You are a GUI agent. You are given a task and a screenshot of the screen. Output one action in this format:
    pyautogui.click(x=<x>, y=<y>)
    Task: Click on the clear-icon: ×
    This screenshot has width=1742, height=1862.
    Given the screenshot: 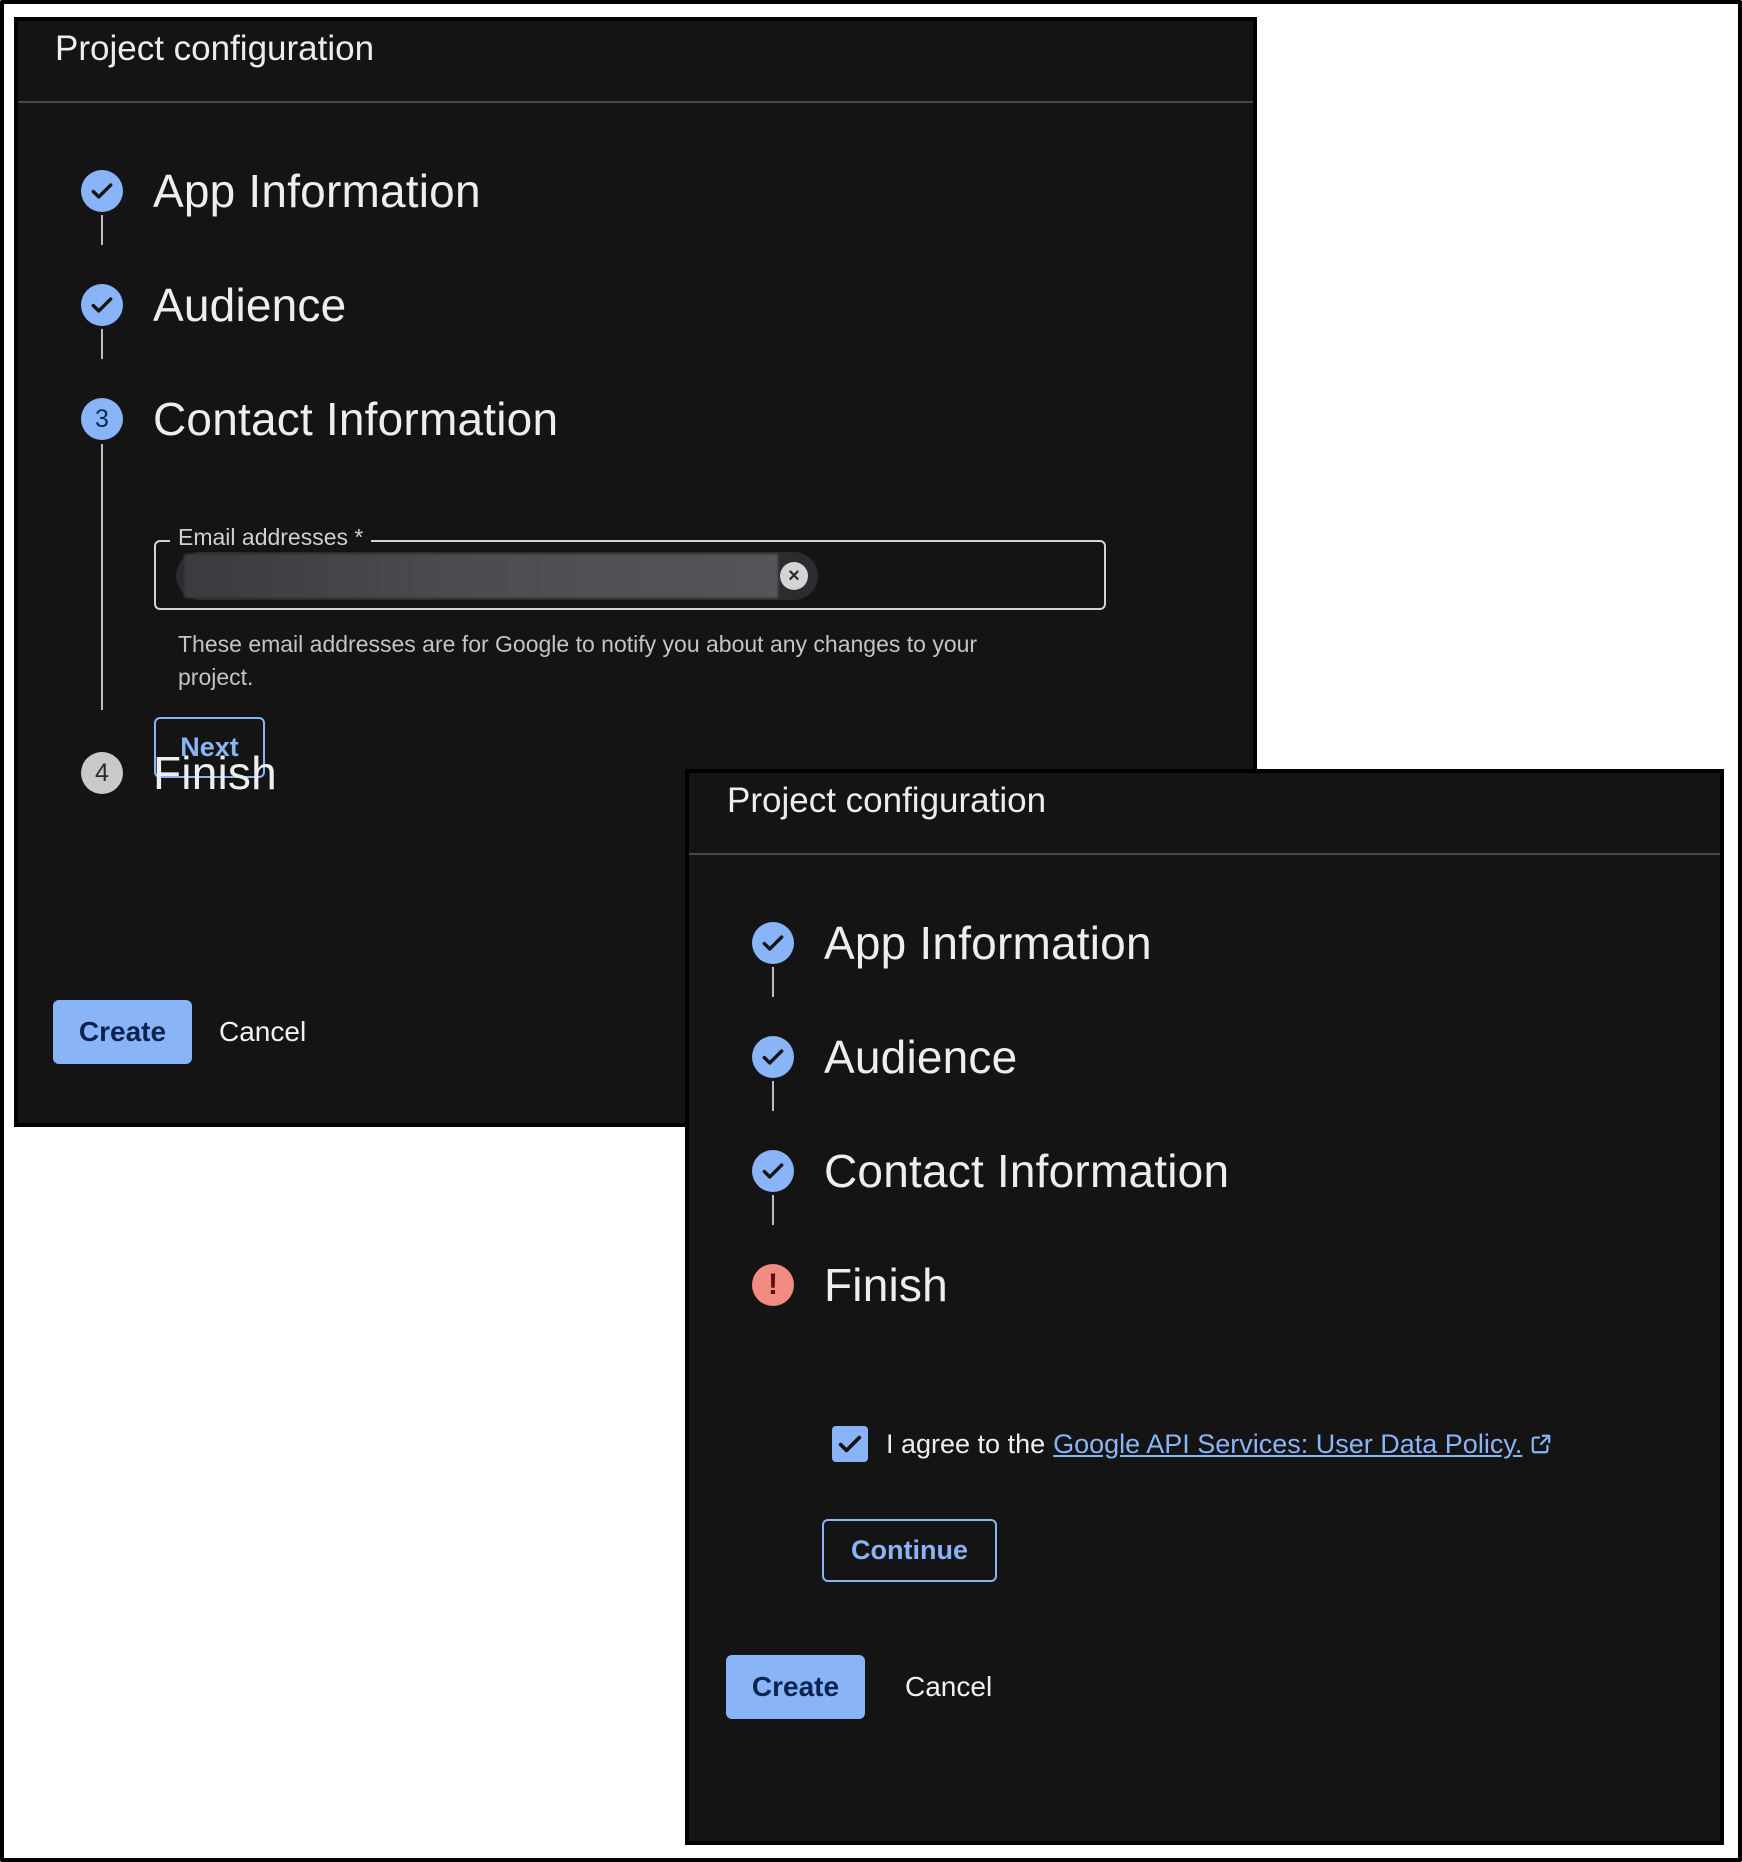 What is the action you would take?
    pyautogui.click(x=794, y=576)
    